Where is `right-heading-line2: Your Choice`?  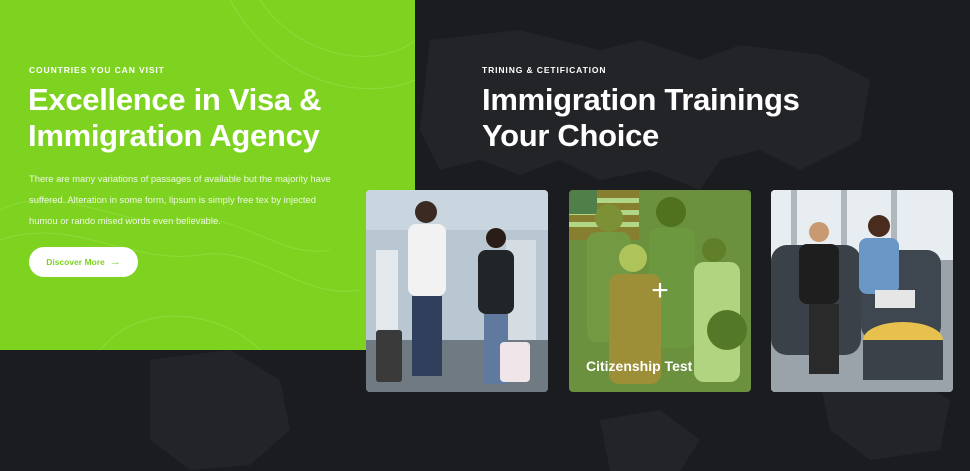
right-heading-line2: Your Choice is located at coordinates (570, 135).